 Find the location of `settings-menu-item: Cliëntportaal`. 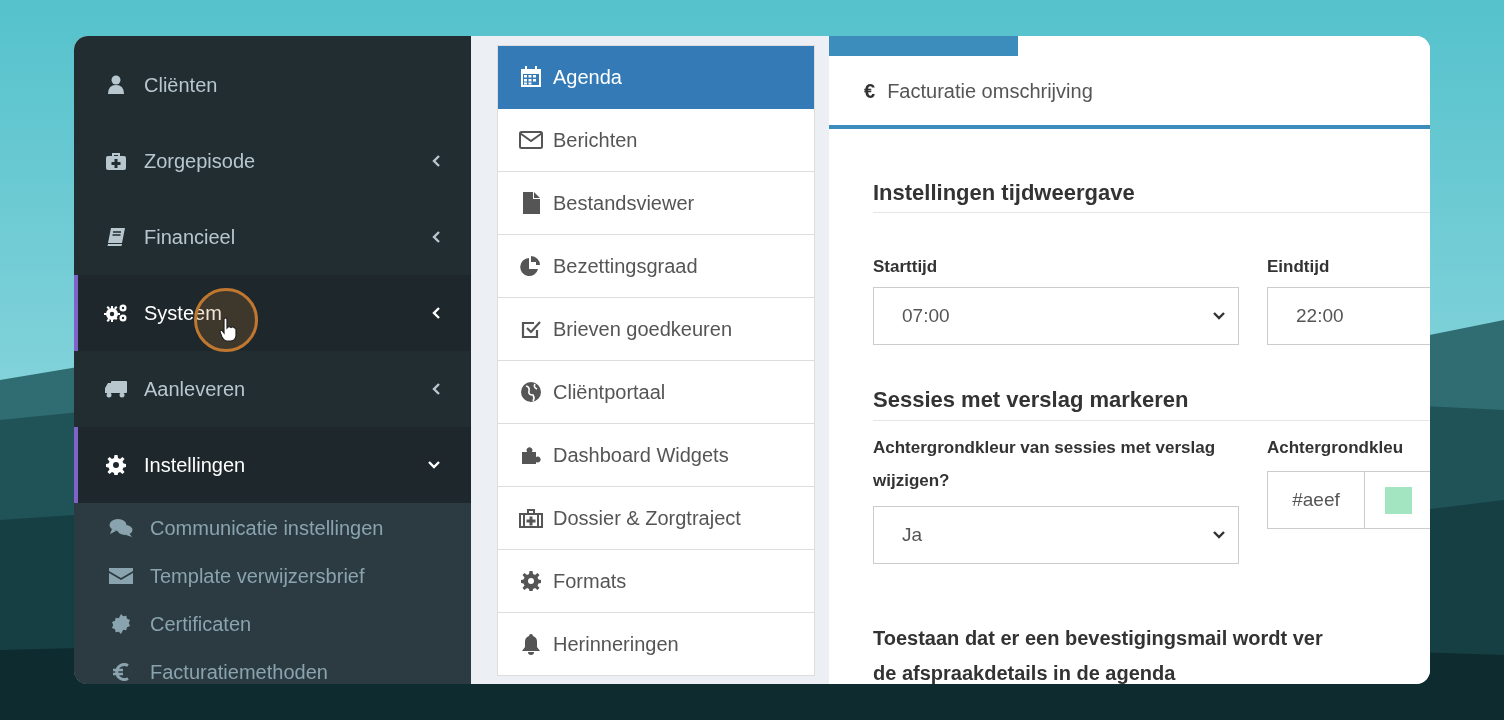

settings-menu-item: Cliëntportaal is located at coordinates (656, 392).